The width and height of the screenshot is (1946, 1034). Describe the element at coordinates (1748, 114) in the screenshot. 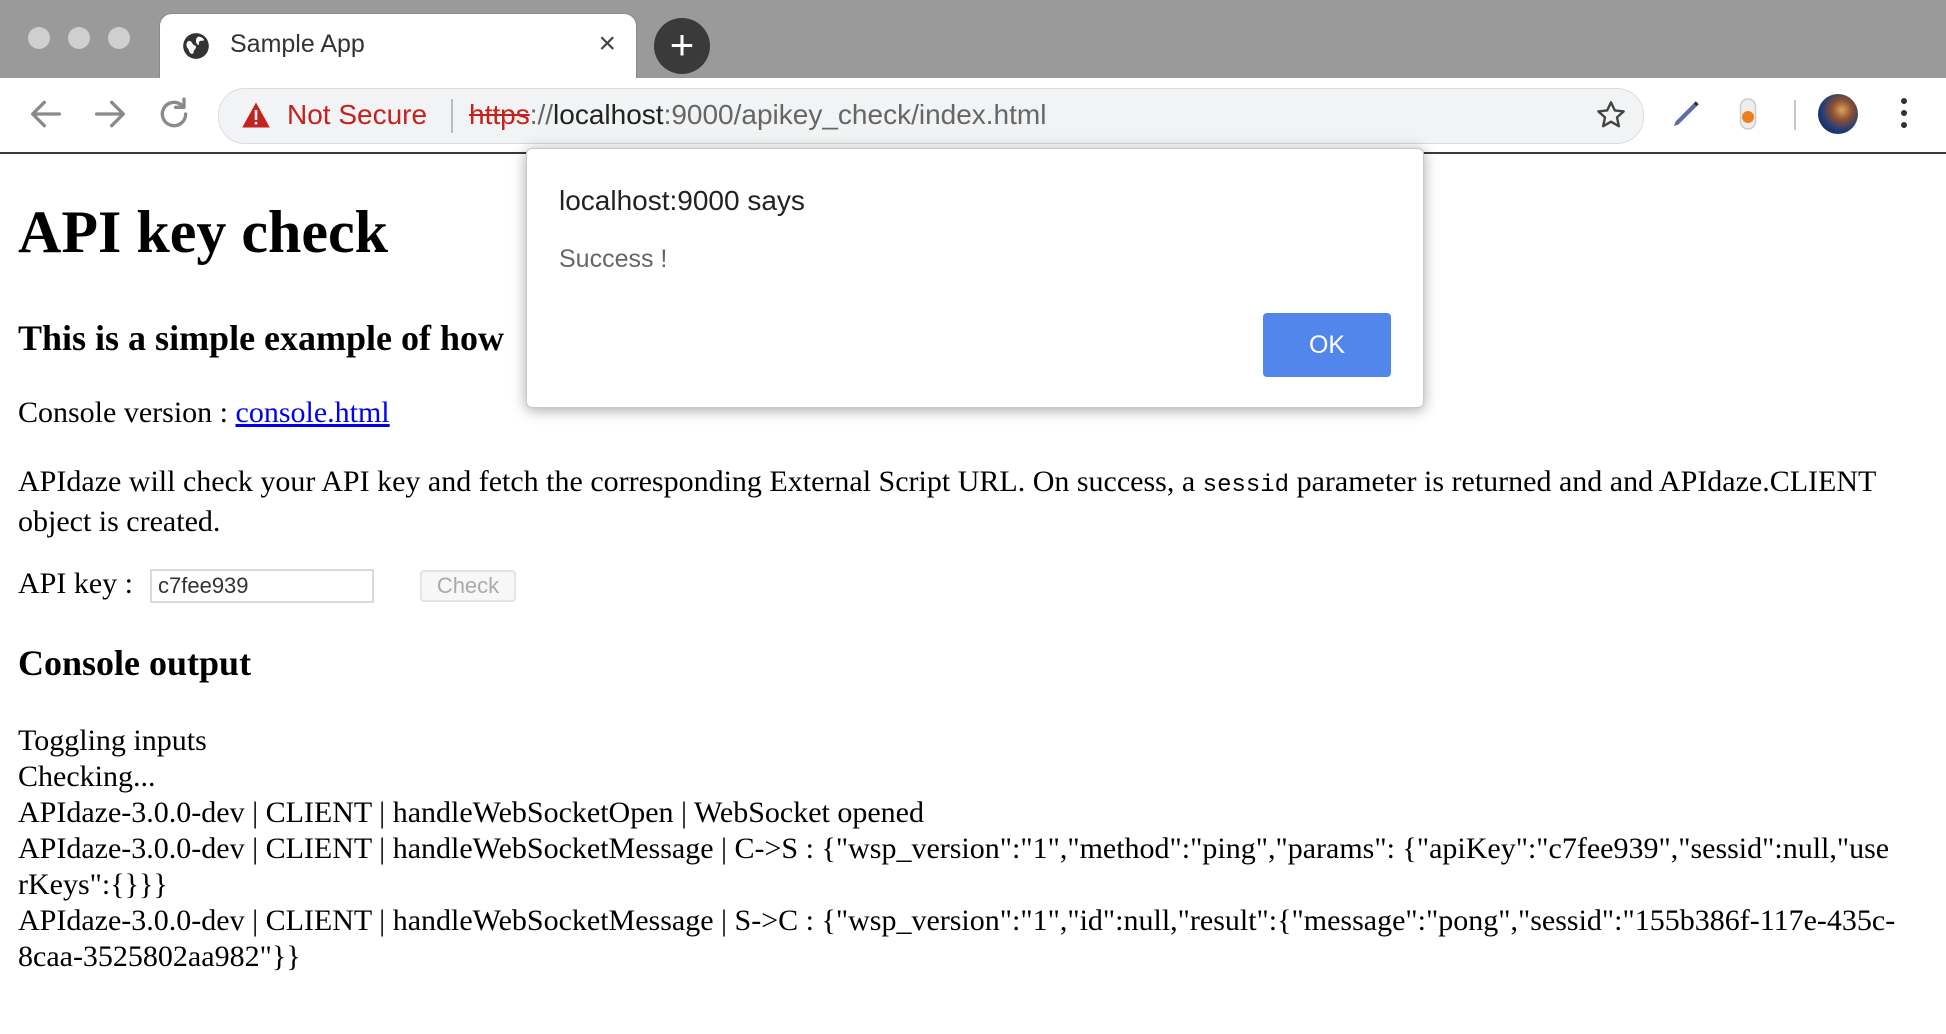

I see `extension-toggle-icon` at that location.